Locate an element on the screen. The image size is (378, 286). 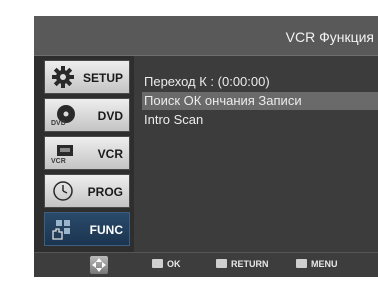
tab-setup: SETUP is located at coordinates (87, 77).